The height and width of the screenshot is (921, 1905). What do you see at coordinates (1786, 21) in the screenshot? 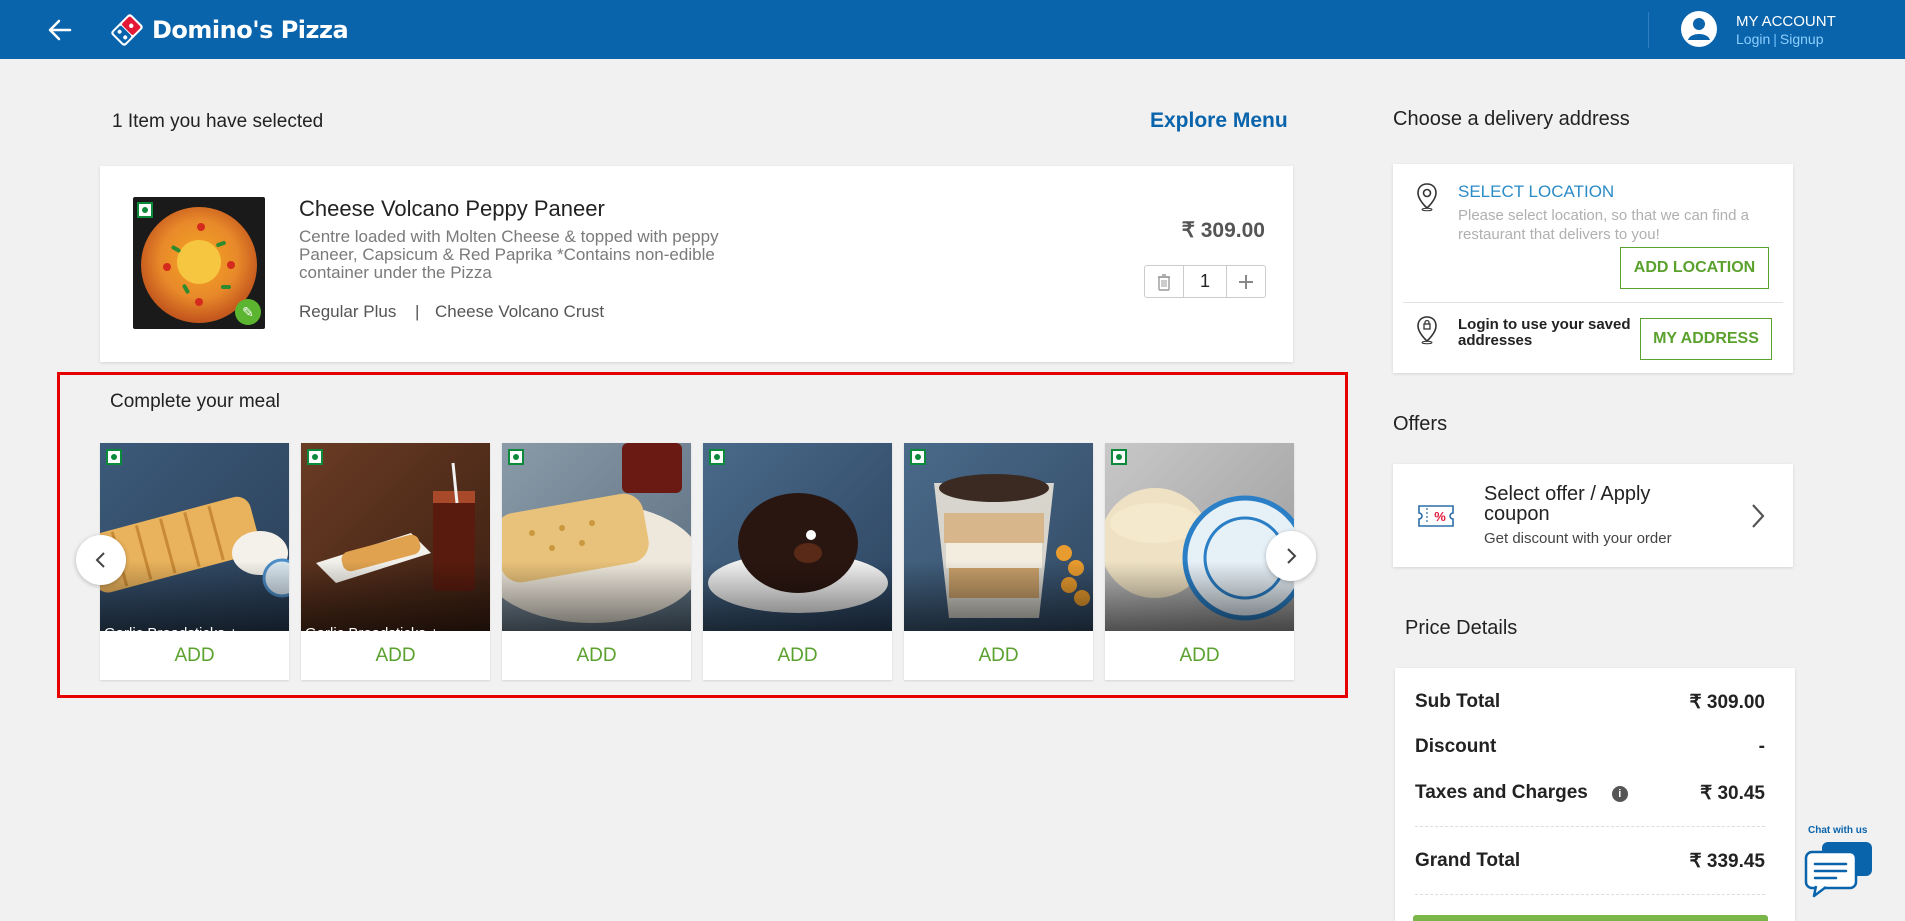
I see `my-account-title: MY ACCOUNT` at bounding box center [1786, 21].